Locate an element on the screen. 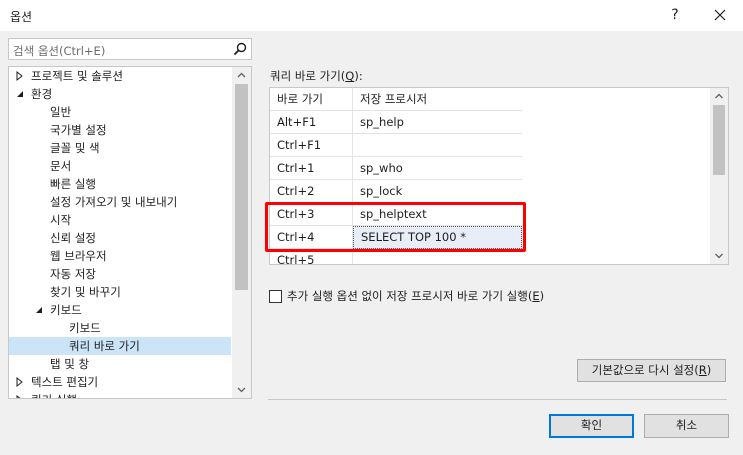 The image size is (743, 455). window-title: 옵션 is located at coordinates (21, 17).